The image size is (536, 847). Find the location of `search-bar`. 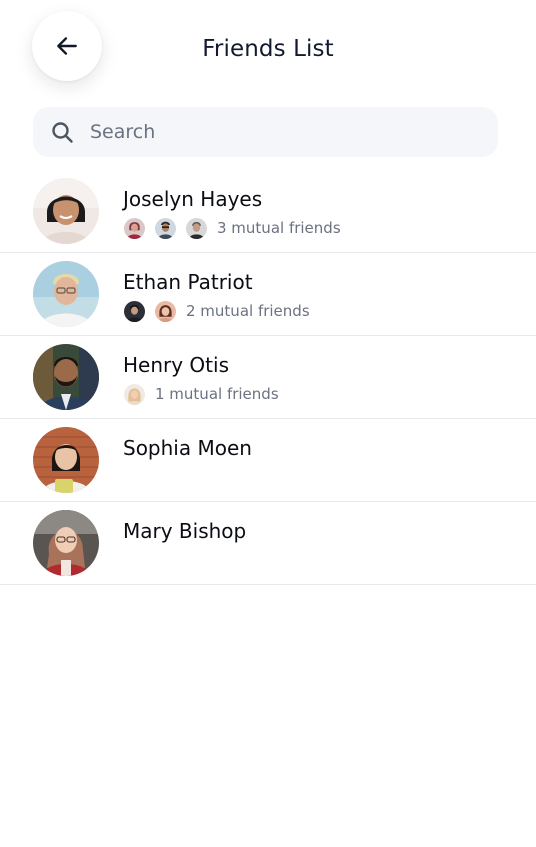

search-bar is located at coordinates (265, 132).